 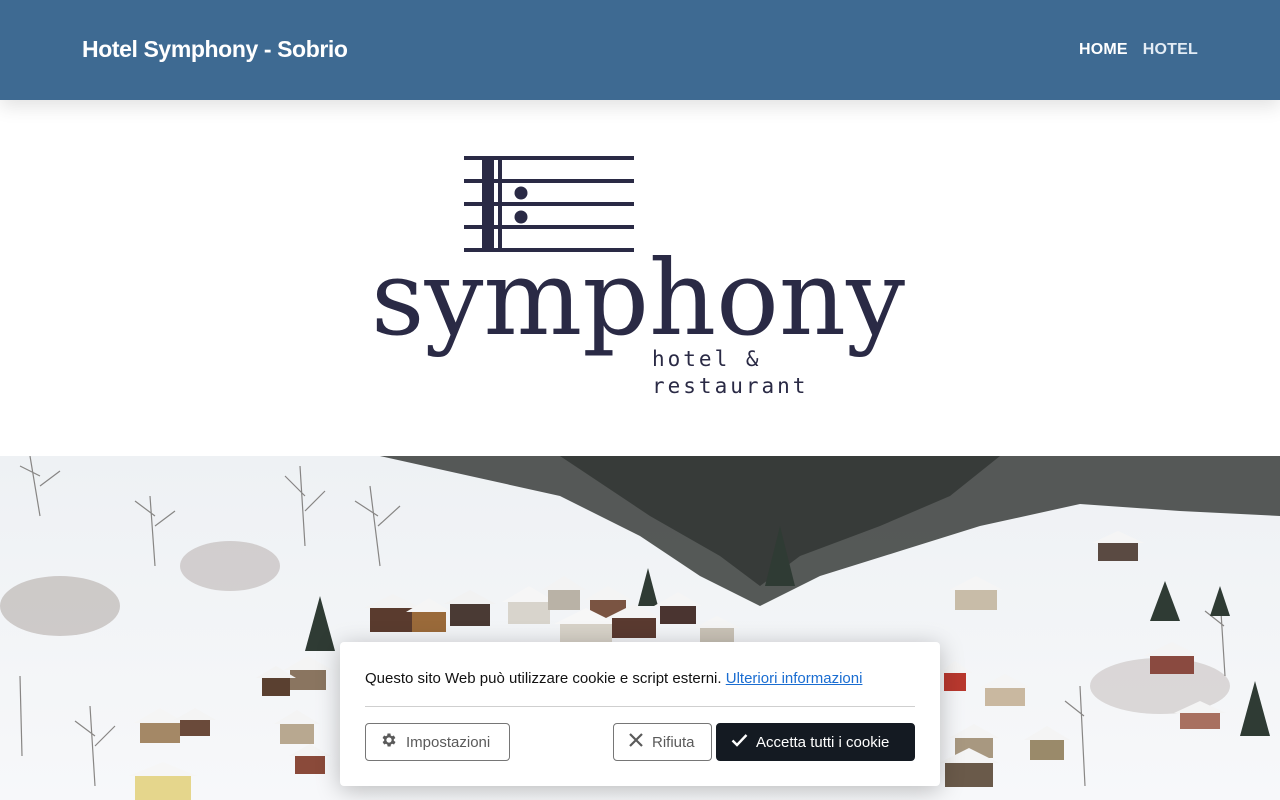 I want to click on gear-icon, so click(x=389, y=742).